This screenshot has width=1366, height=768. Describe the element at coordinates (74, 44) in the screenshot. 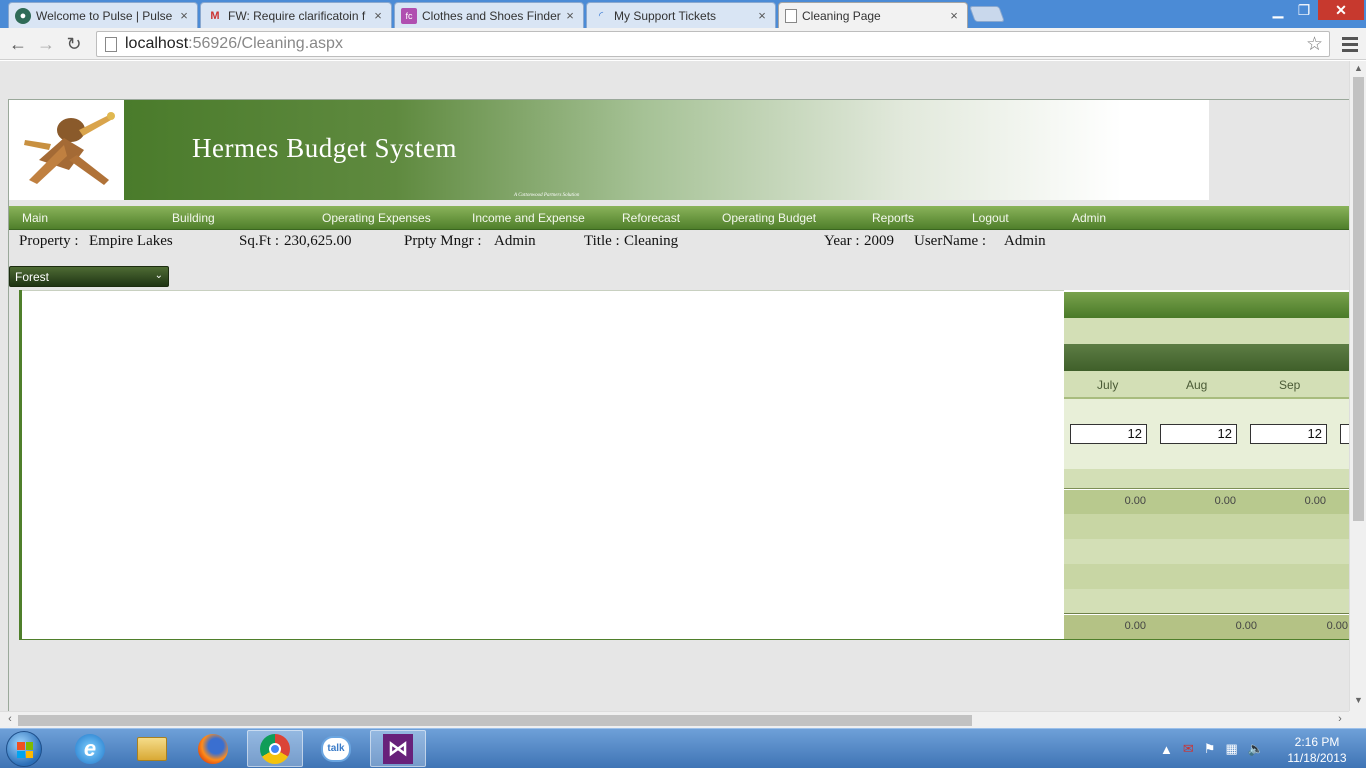

I see `reload-icon: ↻` at that location.